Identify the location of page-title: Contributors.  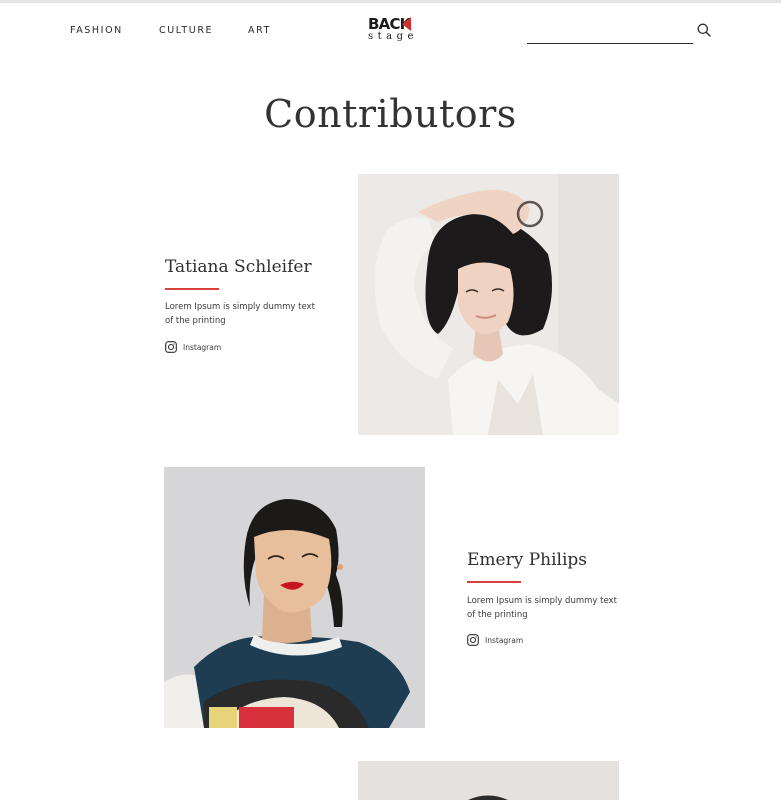
(390, 114).